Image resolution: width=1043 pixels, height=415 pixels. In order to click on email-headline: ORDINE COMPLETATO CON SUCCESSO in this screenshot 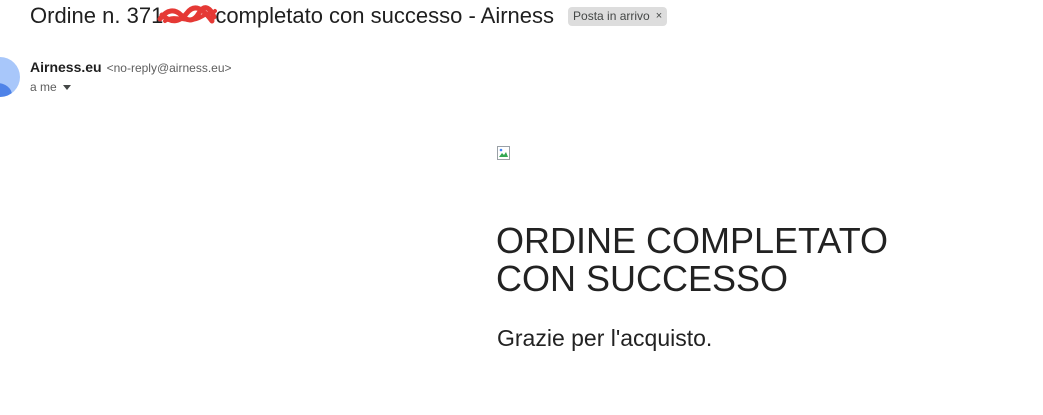, I will do `click(726, 260)`.